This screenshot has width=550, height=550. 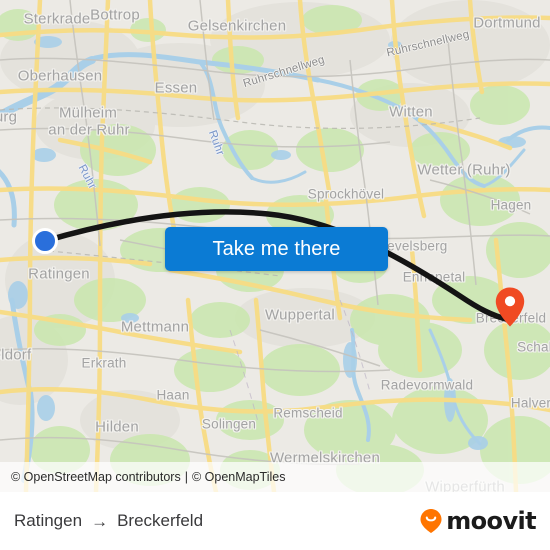 I want to click on moovit-pin-icon, so click(x=431, y=521).